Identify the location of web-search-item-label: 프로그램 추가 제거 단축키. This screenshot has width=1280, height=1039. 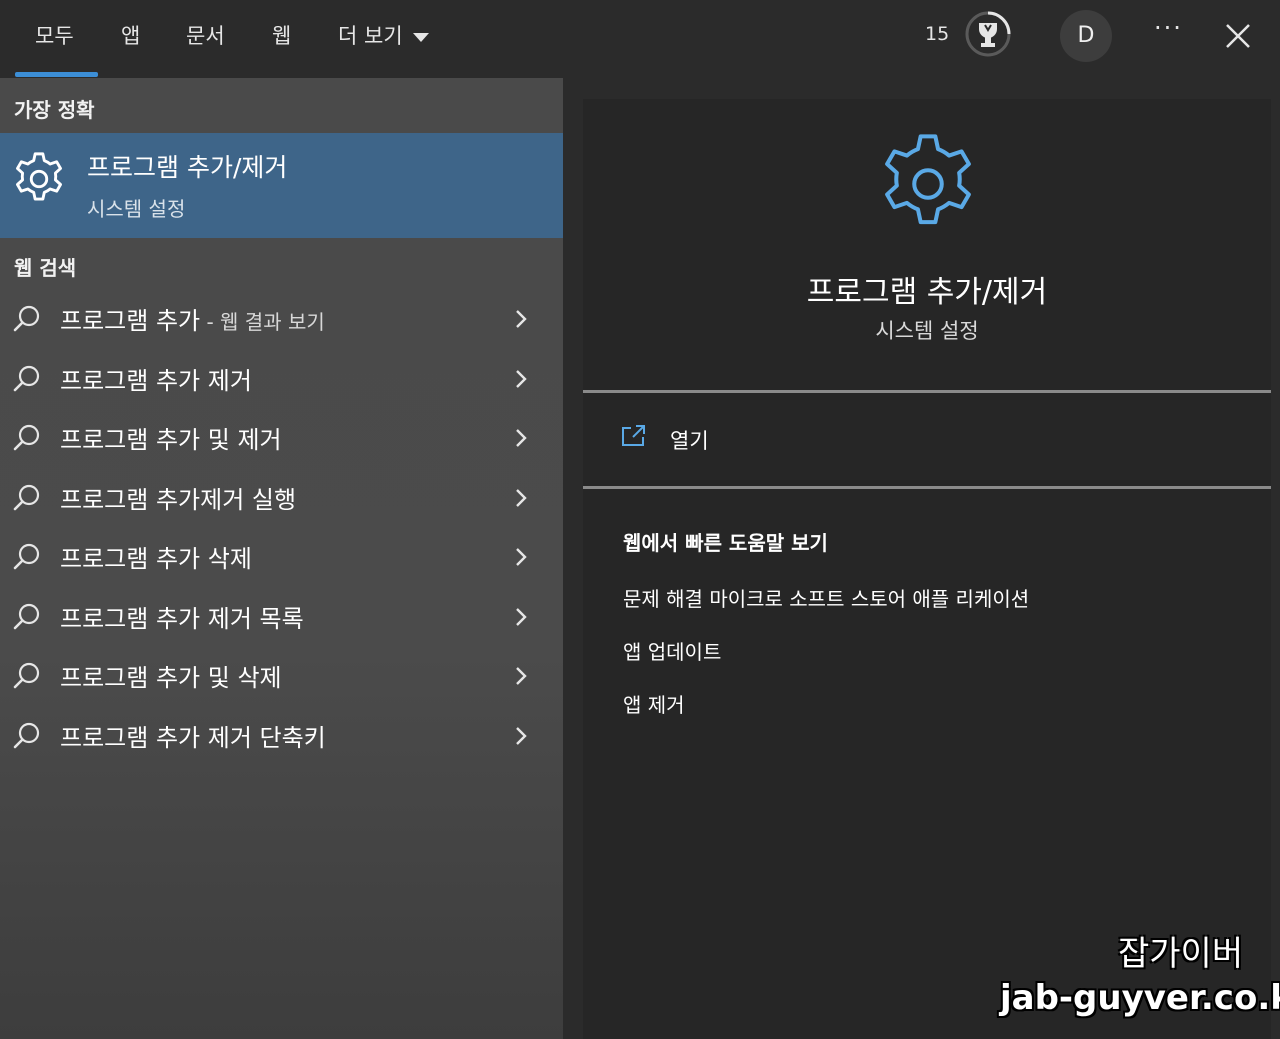
(193, 735).